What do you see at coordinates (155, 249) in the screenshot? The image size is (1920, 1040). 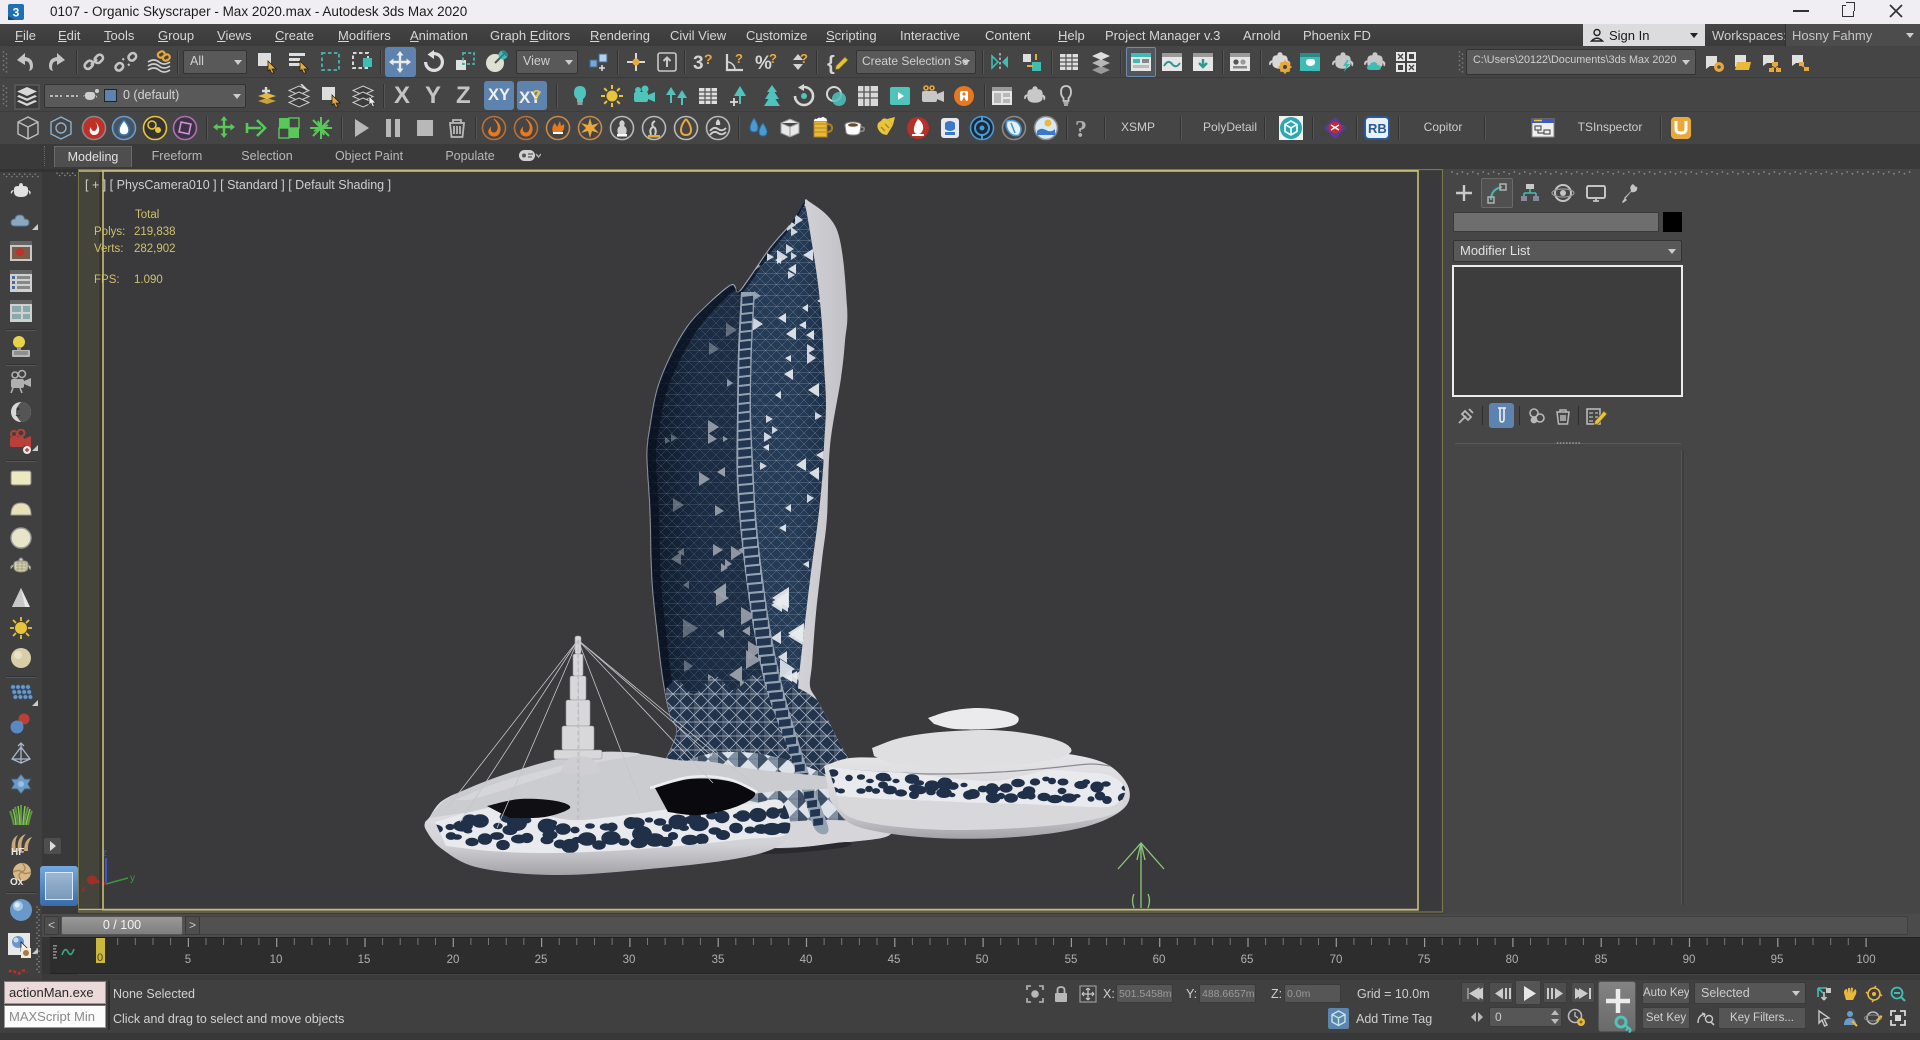 I see `svg-text: 282,902` at bounding box center [155, 249].